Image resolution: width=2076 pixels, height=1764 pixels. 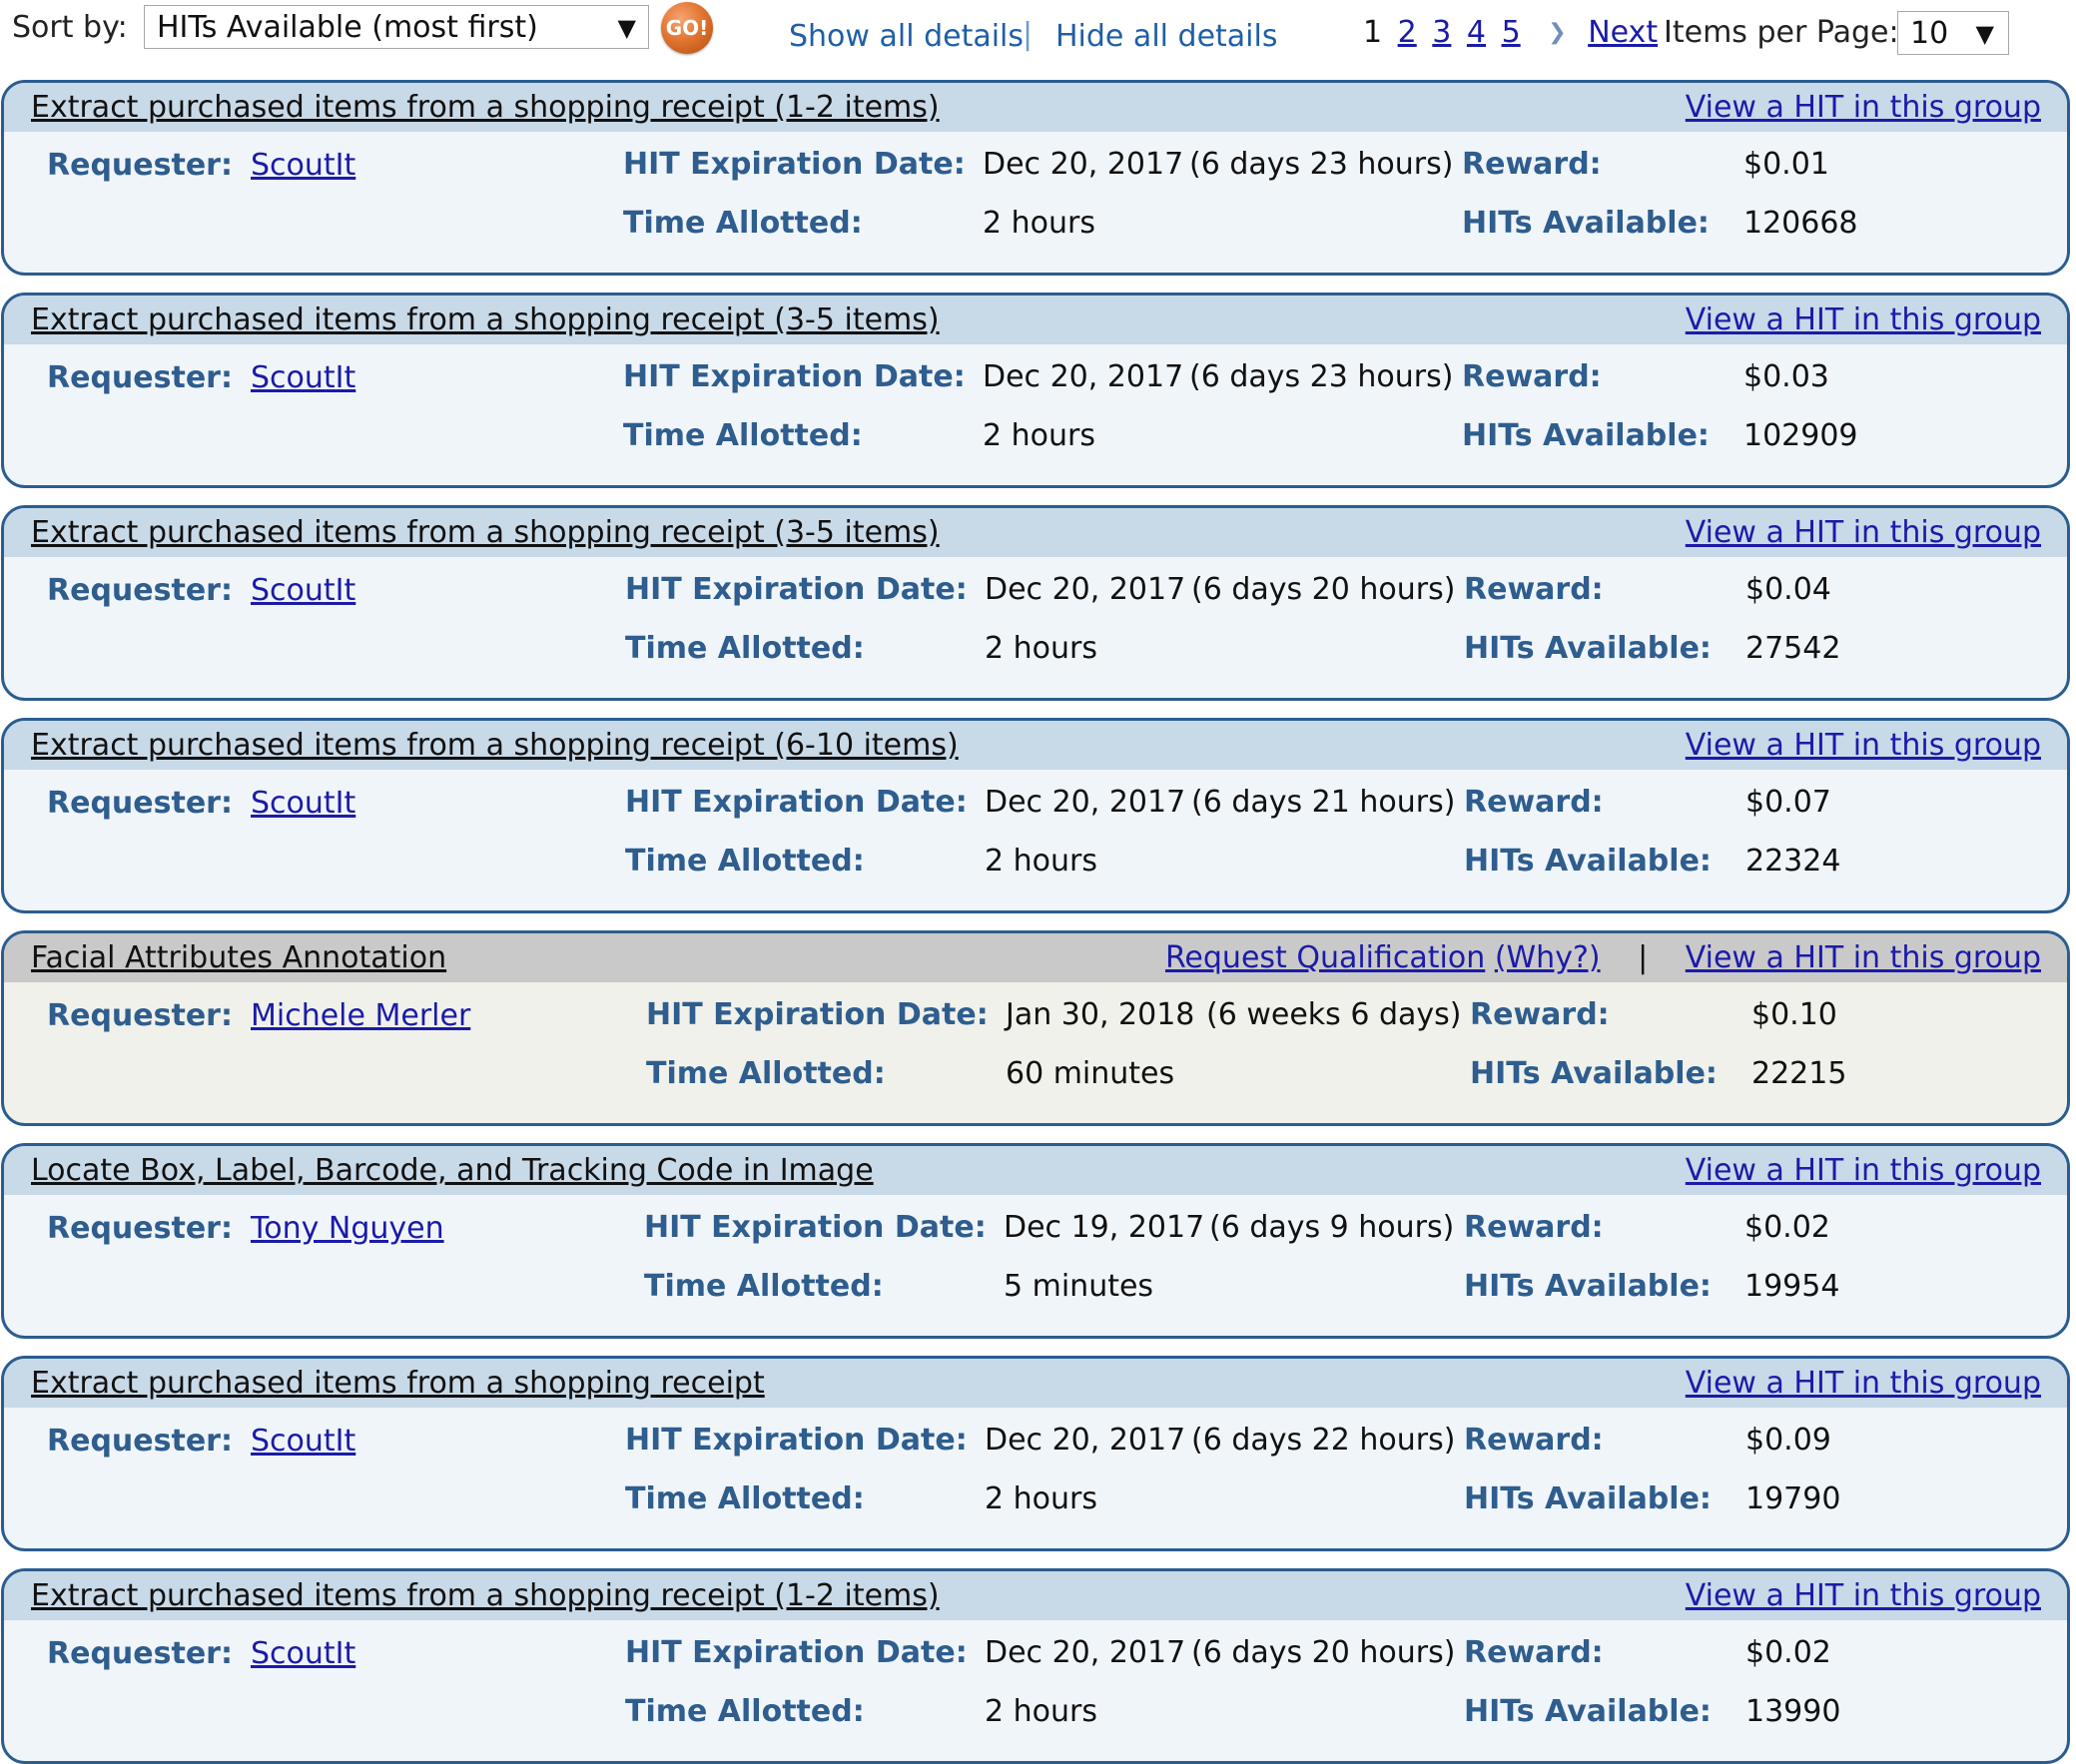 What do you see at coordinates (1953, 33) in the screenshot?
I see `items-per-page-select: 10 ▼` at bounding box center [1953, 33].